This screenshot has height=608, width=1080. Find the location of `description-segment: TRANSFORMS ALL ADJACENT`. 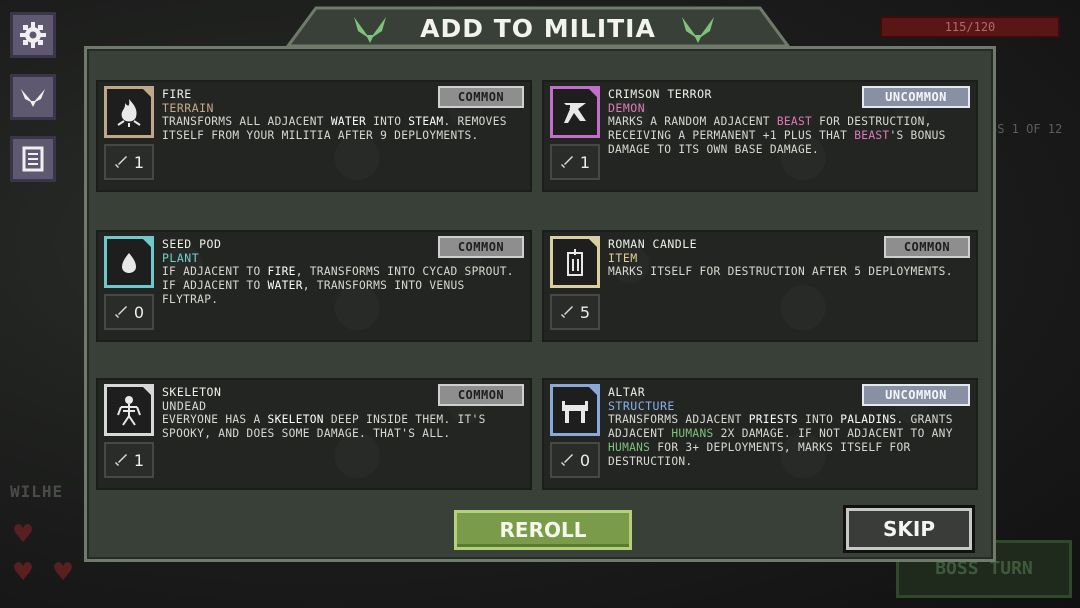

description-segment: TRANSFORMS ALL ADJACENT is located at coordinates (246, 121).